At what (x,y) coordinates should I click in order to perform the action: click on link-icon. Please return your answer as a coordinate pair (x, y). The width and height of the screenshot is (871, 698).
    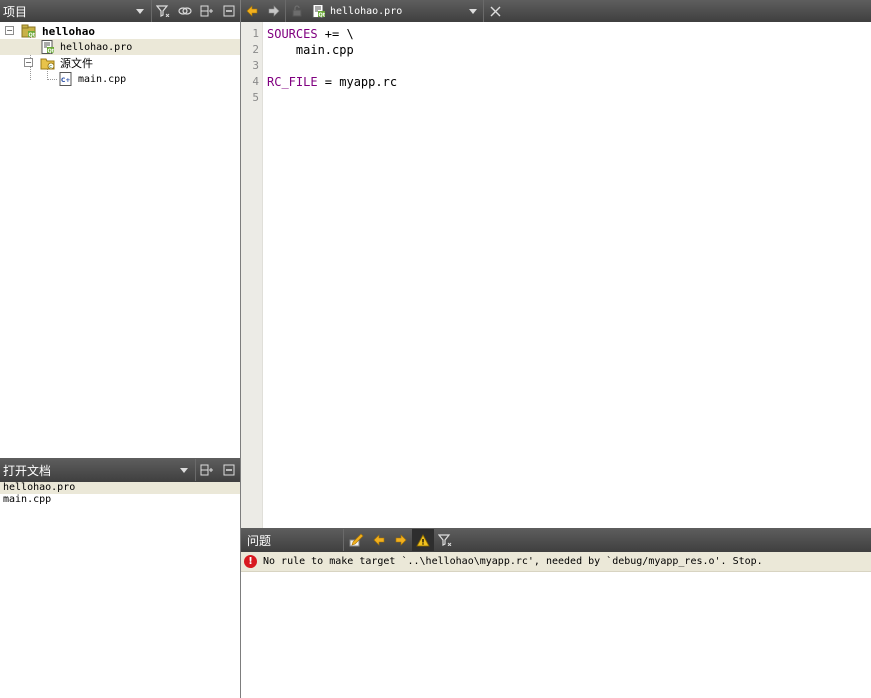
    Looking at the image, I should click on (185, 11).